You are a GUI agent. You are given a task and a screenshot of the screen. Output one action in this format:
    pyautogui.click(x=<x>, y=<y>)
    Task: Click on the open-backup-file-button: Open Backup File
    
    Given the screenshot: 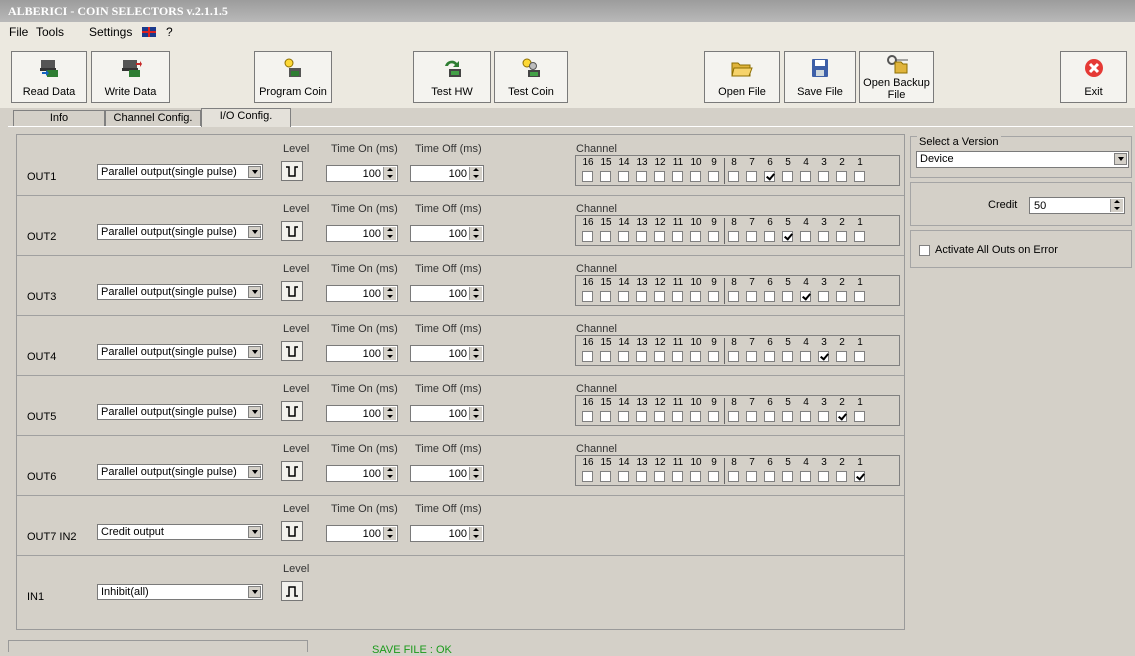 What is the action you would take?
    pyautogui.click(x=896, y=77)
    